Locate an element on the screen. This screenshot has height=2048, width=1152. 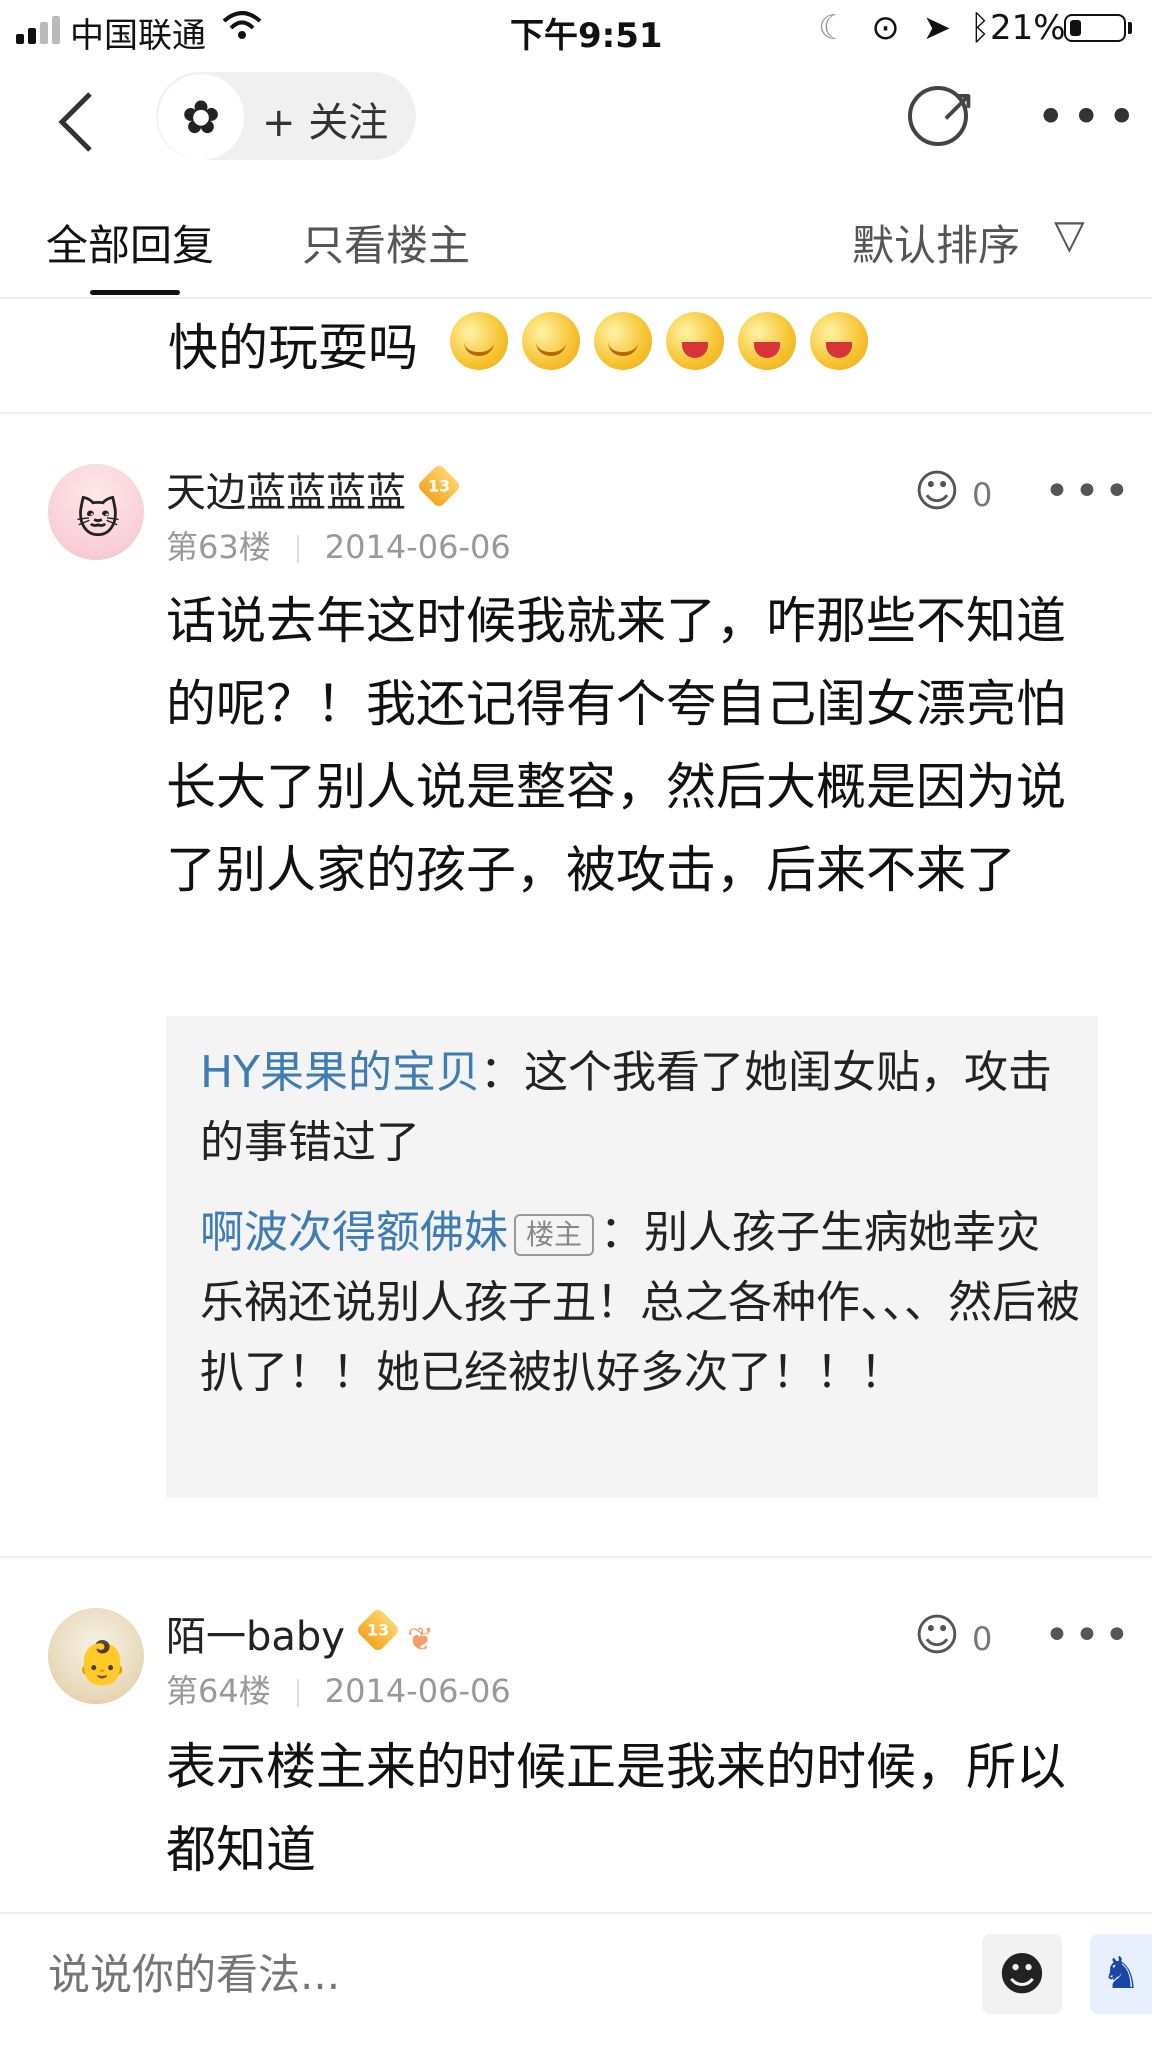
sort-dropdown: 默认排序 is located at coordinates (936, 242).